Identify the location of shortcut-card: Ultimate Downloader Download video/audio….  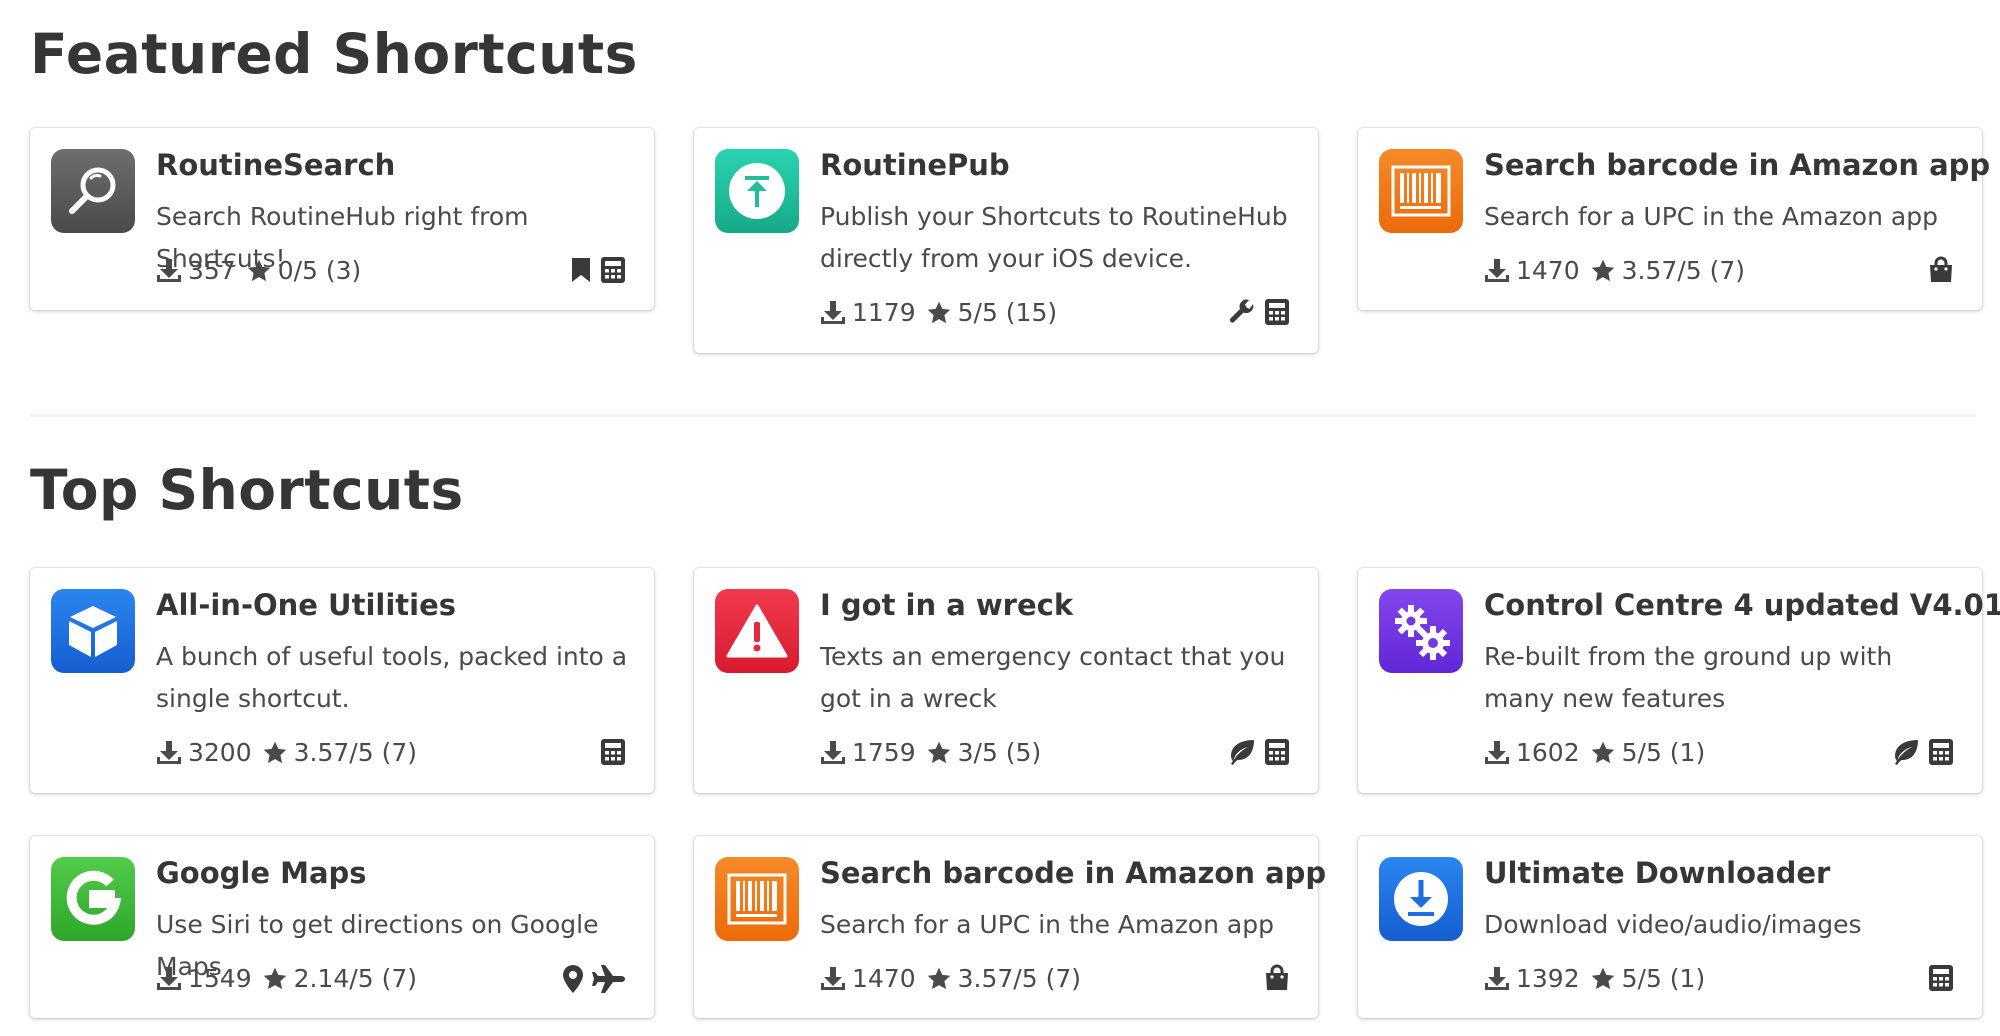
(1670, 927).